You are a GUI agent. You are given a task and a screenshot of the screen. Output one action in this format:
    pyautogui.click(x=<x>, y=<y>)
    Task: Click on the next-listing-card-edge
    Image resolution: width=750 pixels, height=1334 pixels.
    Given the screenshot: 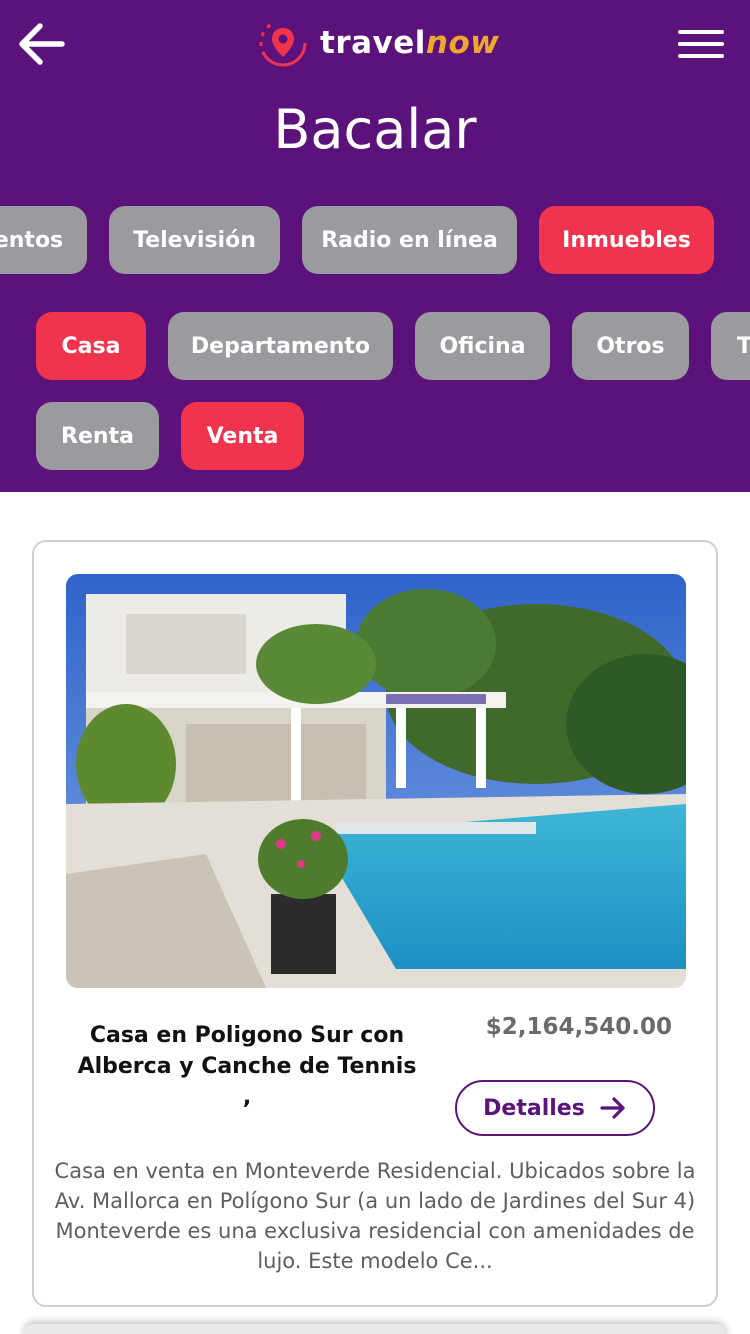 What is the action you would take?
    pyautogui.click(x=375, y=1329)
    